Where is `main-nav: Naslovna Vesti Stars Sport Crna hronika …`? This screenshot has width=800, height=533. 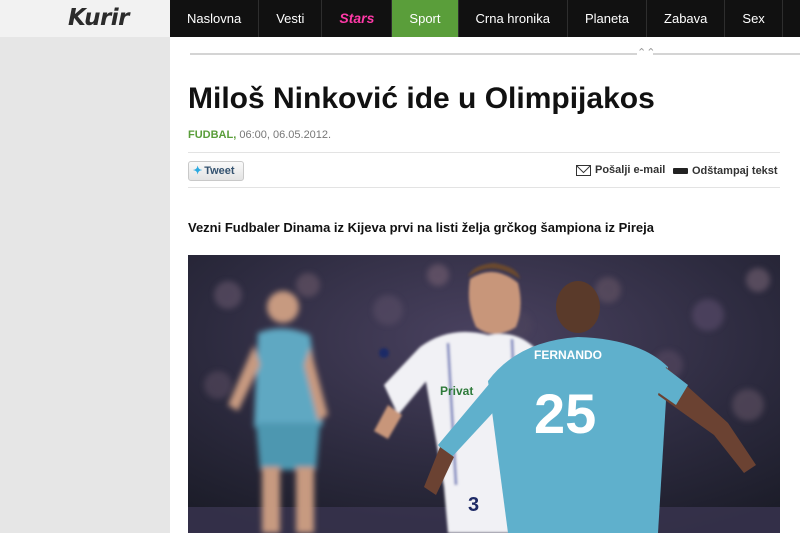 main-nav: Naslovna Vesti Stars Sport Crna hronika … is located at coordinates (485, 18).